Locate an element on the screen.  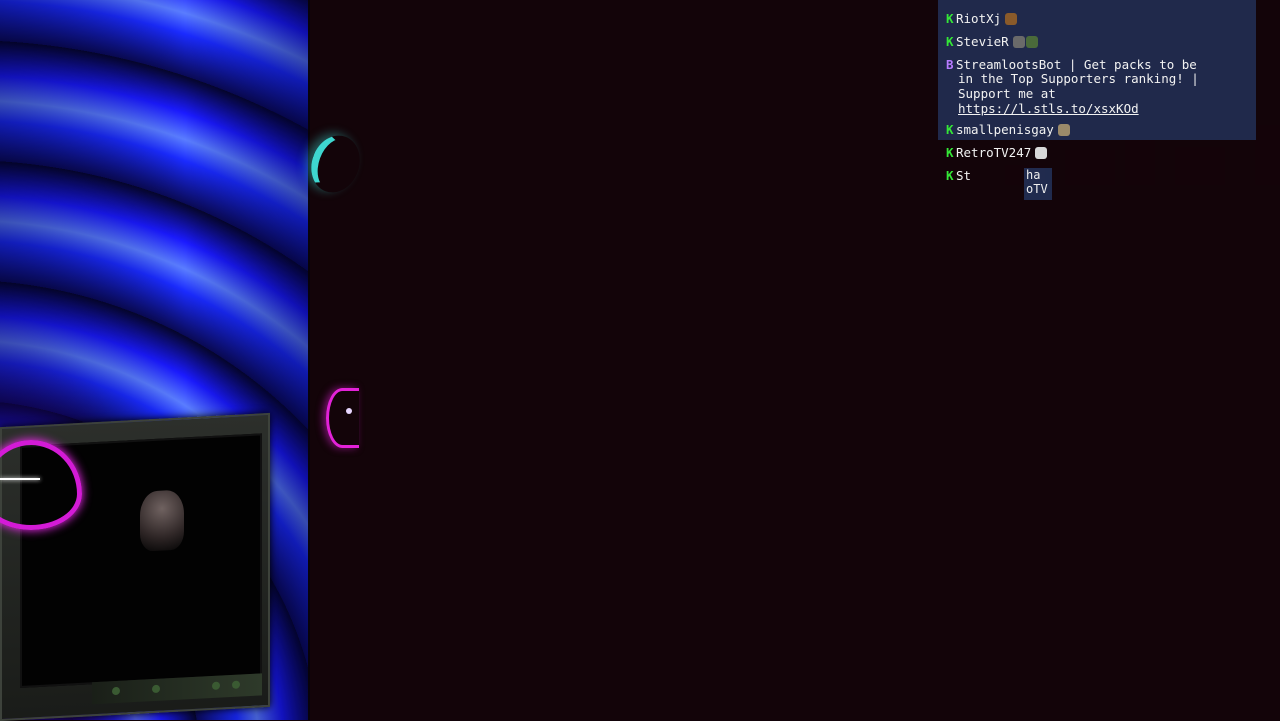
neon-dot is located at coordinates (349, 411).